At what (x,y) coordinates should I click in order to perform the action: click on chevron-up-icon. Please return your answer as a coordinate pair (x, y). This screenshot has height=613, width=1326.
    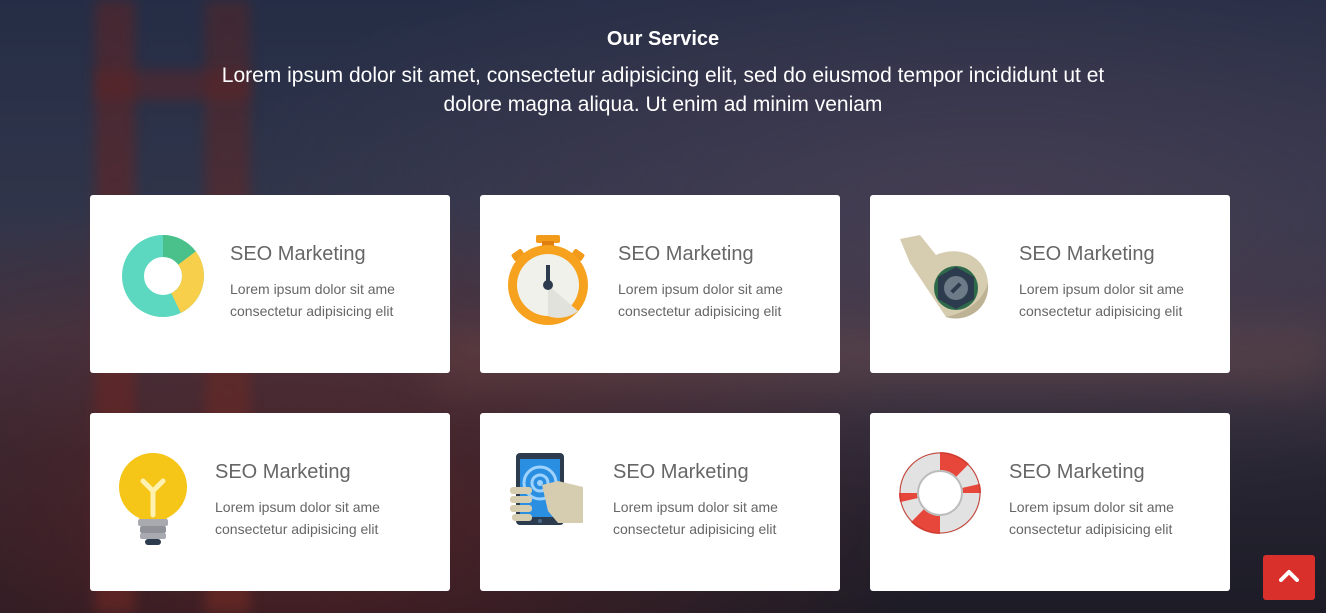
    Looking at the image, I should click on (1289, 577).